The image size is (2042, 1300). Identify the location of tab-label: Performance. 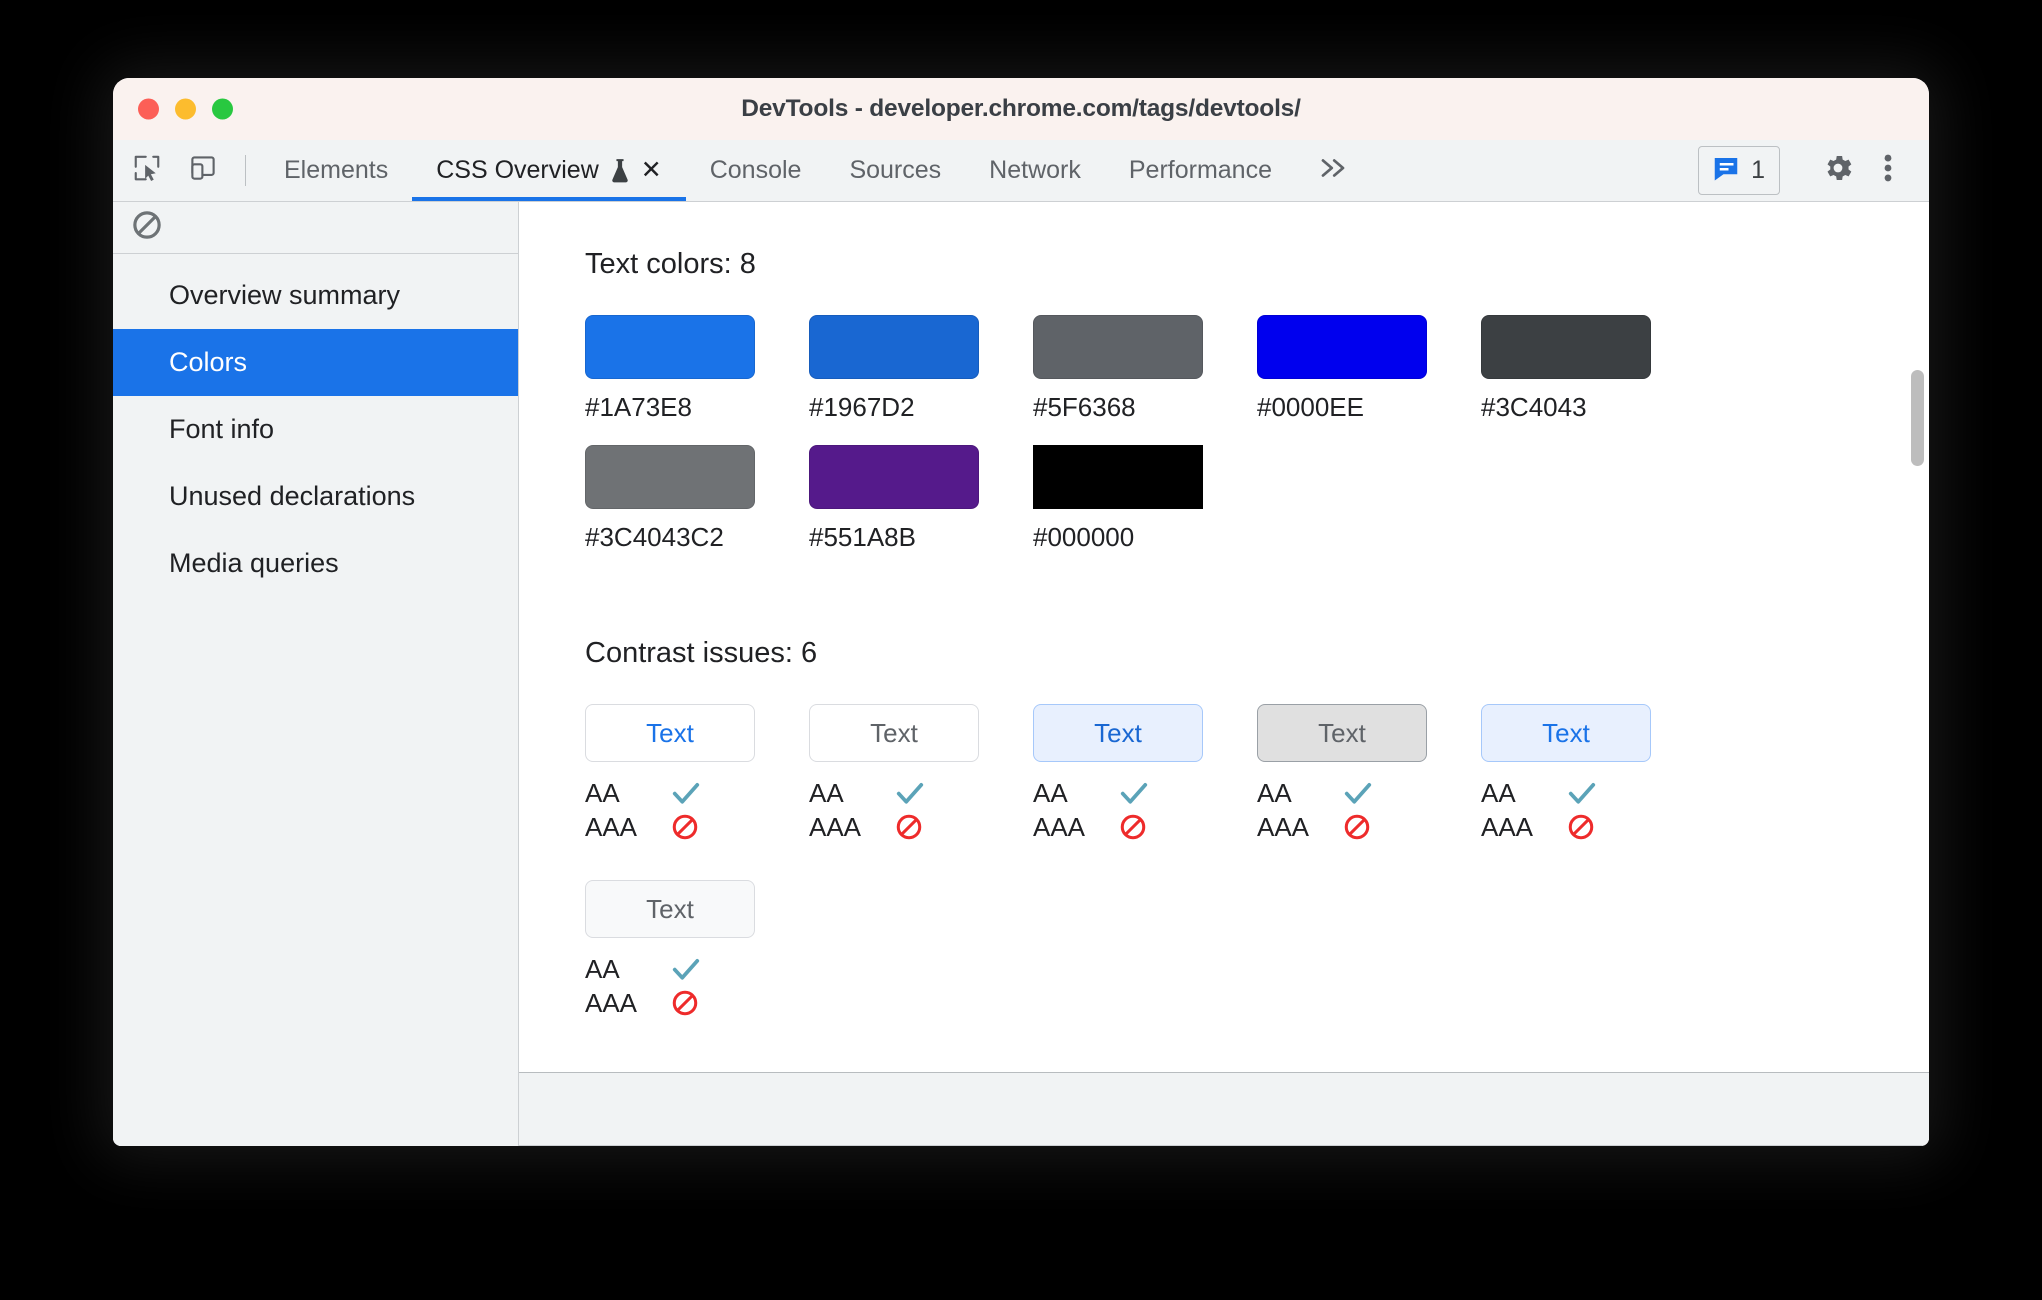
(1200, 170).